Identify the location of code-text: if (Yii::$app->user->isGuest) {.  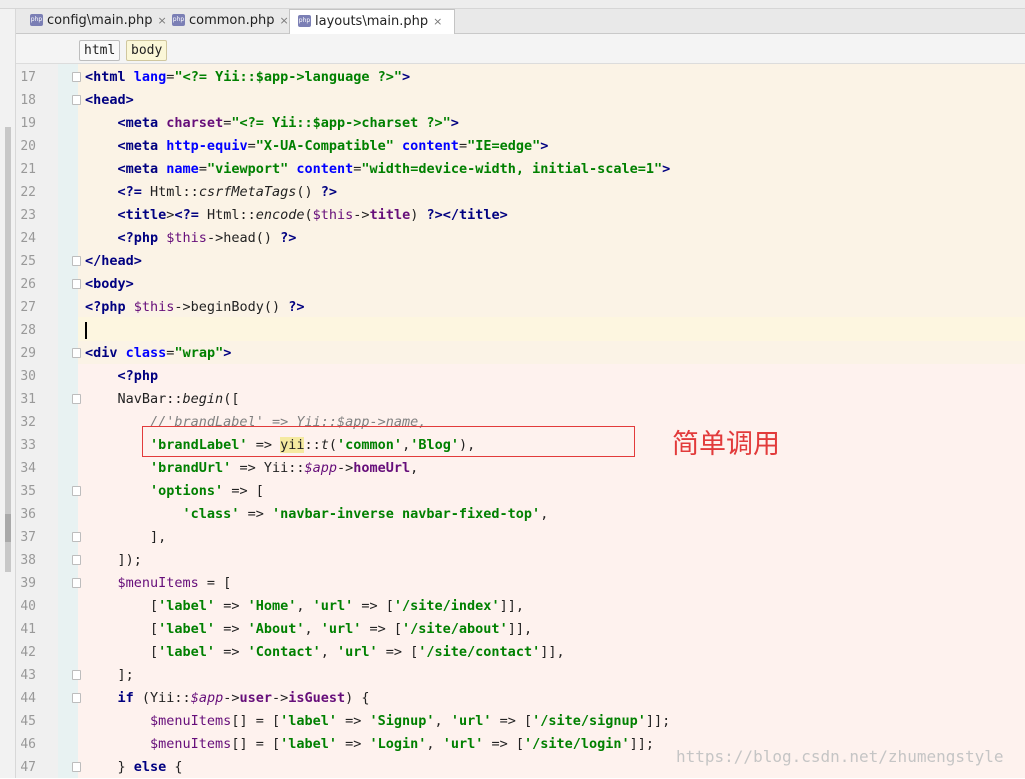
(243, 698).